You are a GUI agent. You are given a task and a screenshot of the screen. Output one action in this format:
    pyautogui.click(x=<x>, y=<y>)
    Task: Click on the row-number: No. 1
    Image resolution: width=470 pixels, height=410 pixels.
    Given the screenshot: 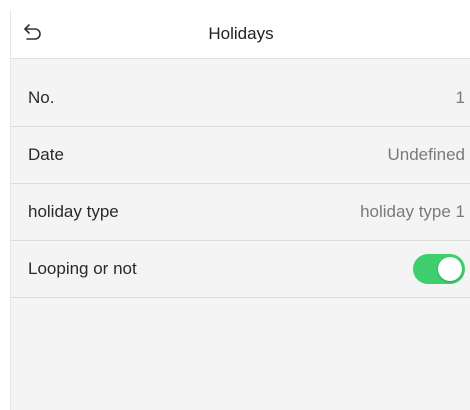 What is the action you would take?
    pyautogui.click(x=240, y=98)
    